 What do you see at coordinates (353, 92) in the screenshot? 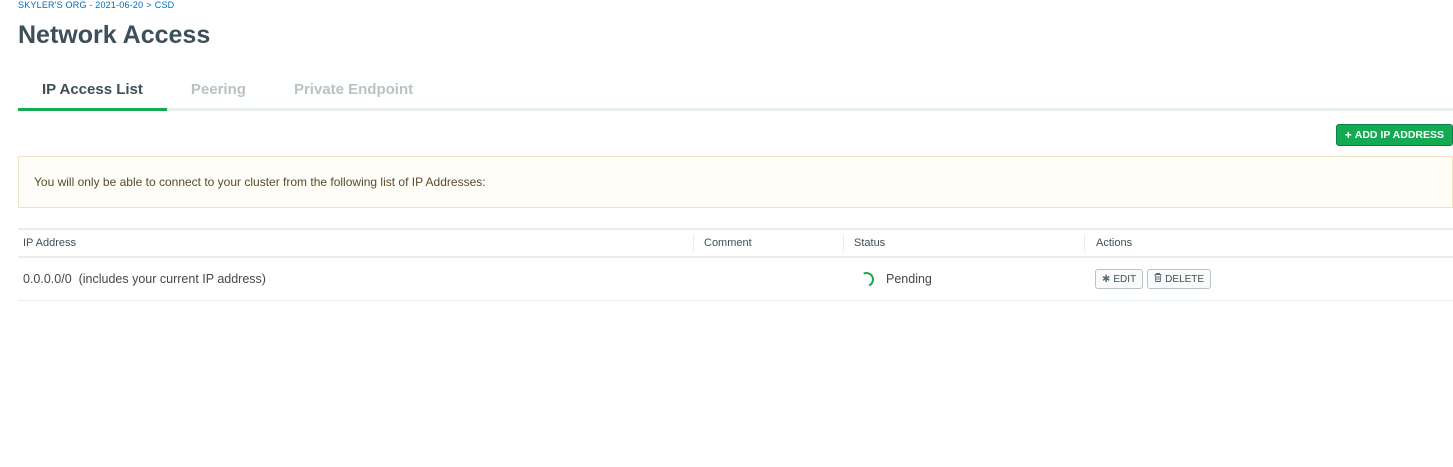
I see `tab-private-endpoint: Private Endpoint` at bounding box center [353, 92].